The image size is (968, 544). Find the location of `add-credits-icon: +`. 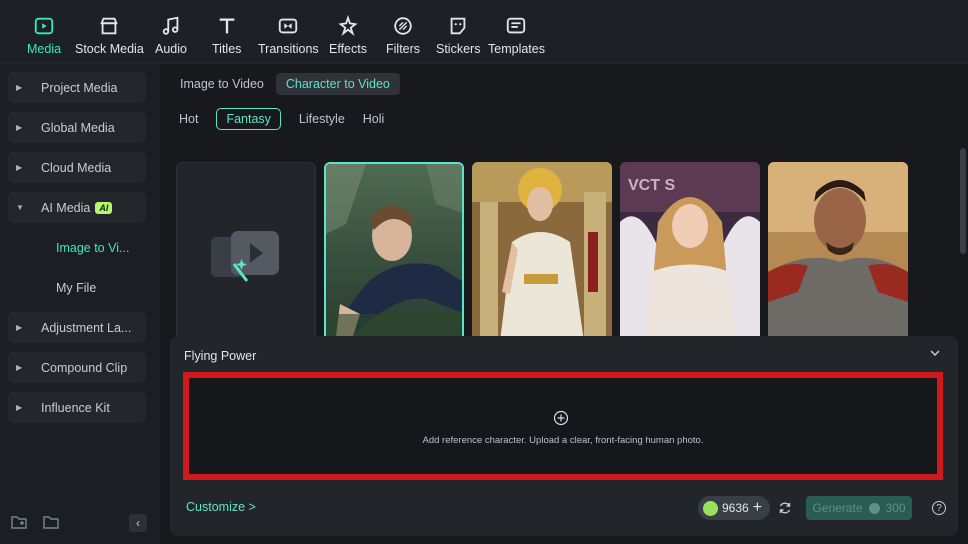

add-credits-icon: + is located at coordinates (757, 507).